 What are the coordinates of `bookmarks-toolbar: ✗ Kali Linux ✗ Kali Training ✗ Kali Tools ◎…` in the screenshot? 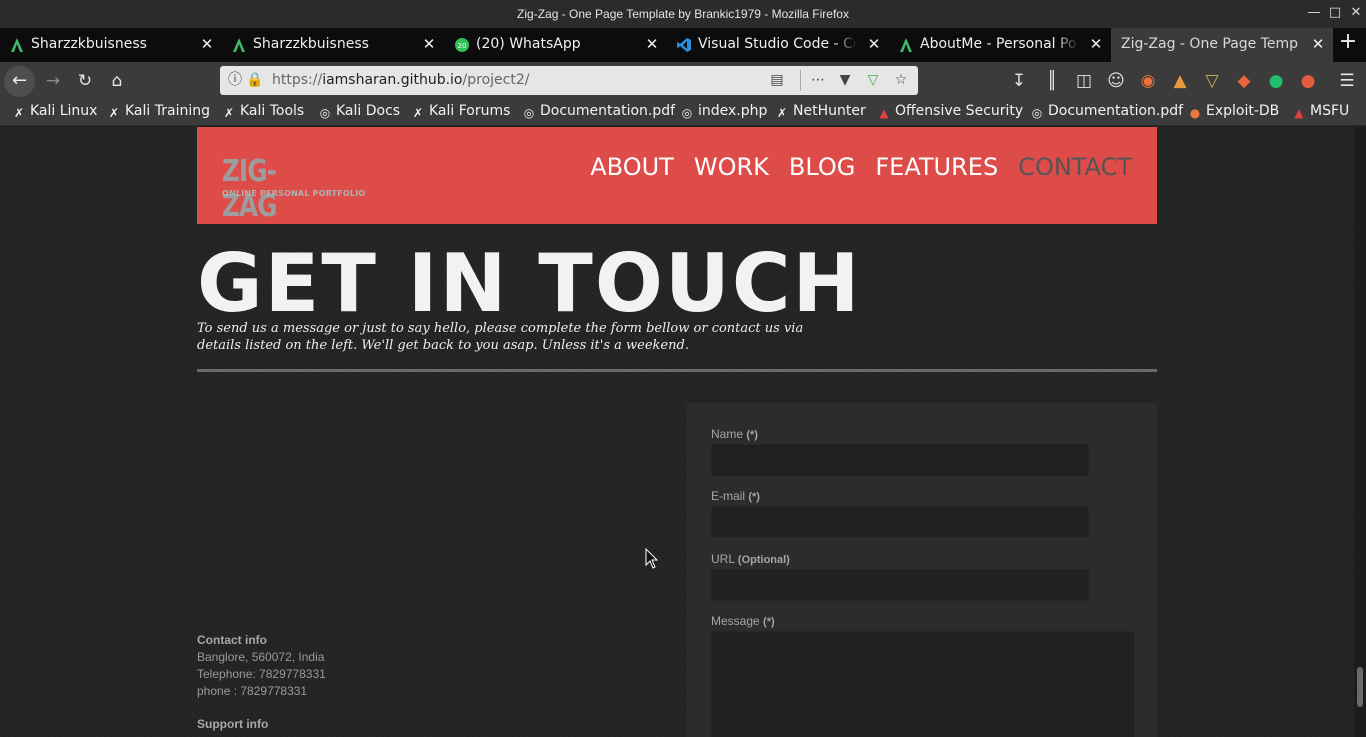 It's located at (683, 113).